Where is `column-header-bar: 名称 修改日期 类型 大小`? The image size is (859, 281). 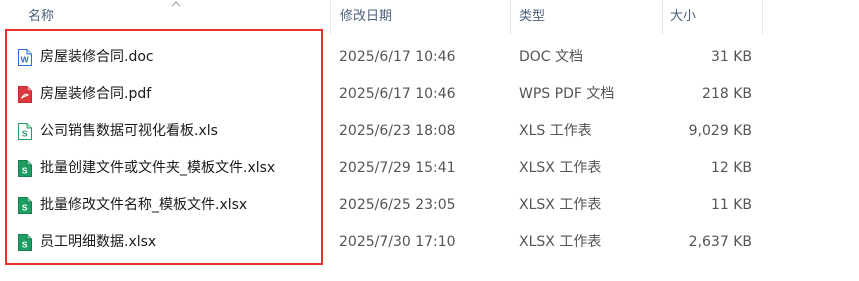
column-header-bar: 名称 修改日期 类型 大小 is located at coordinates (429, 17).